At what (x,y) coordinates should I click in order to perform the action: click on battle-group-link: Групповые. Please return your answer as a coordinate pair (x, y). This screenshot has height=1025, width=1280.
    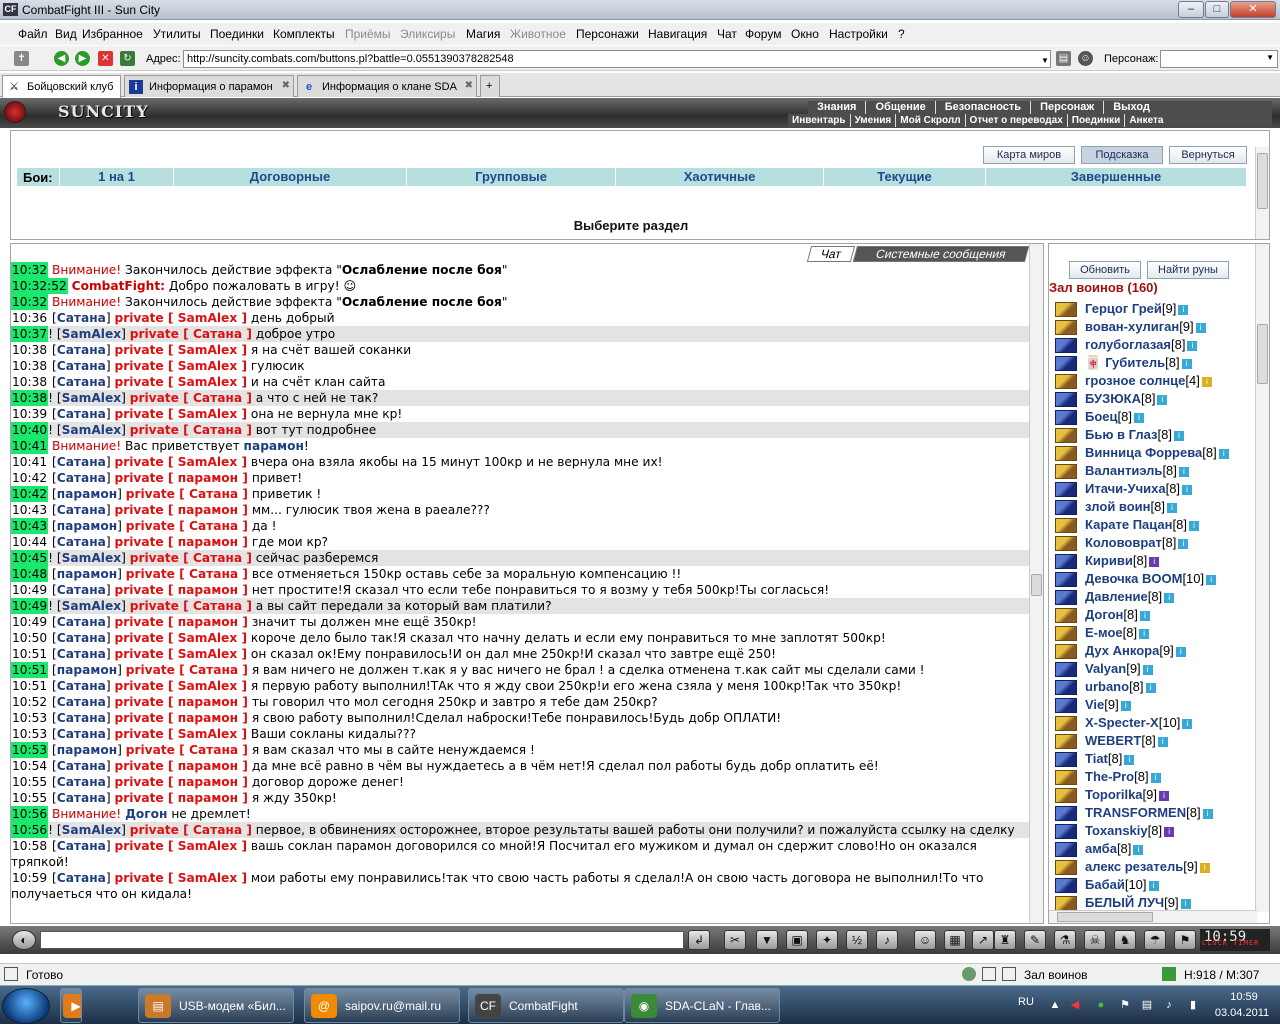
    Looking at the image, I should click on (510, 177).